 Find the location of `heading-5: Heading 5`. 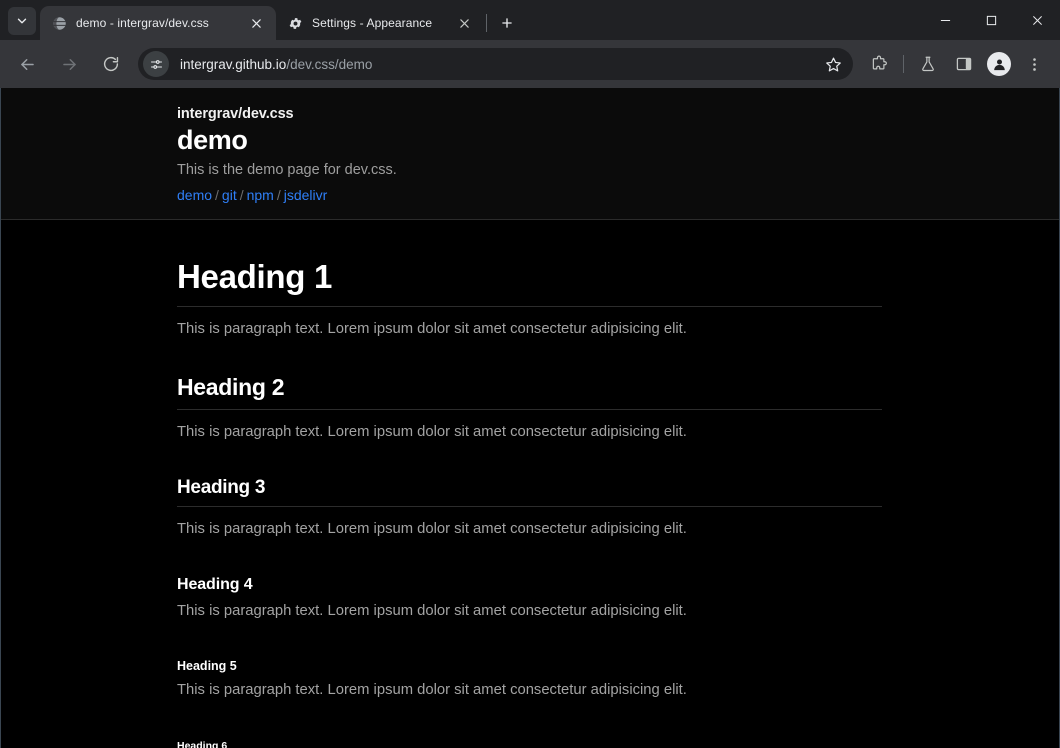

heading-5: Heading 5 is located at coordinates (207, 666).